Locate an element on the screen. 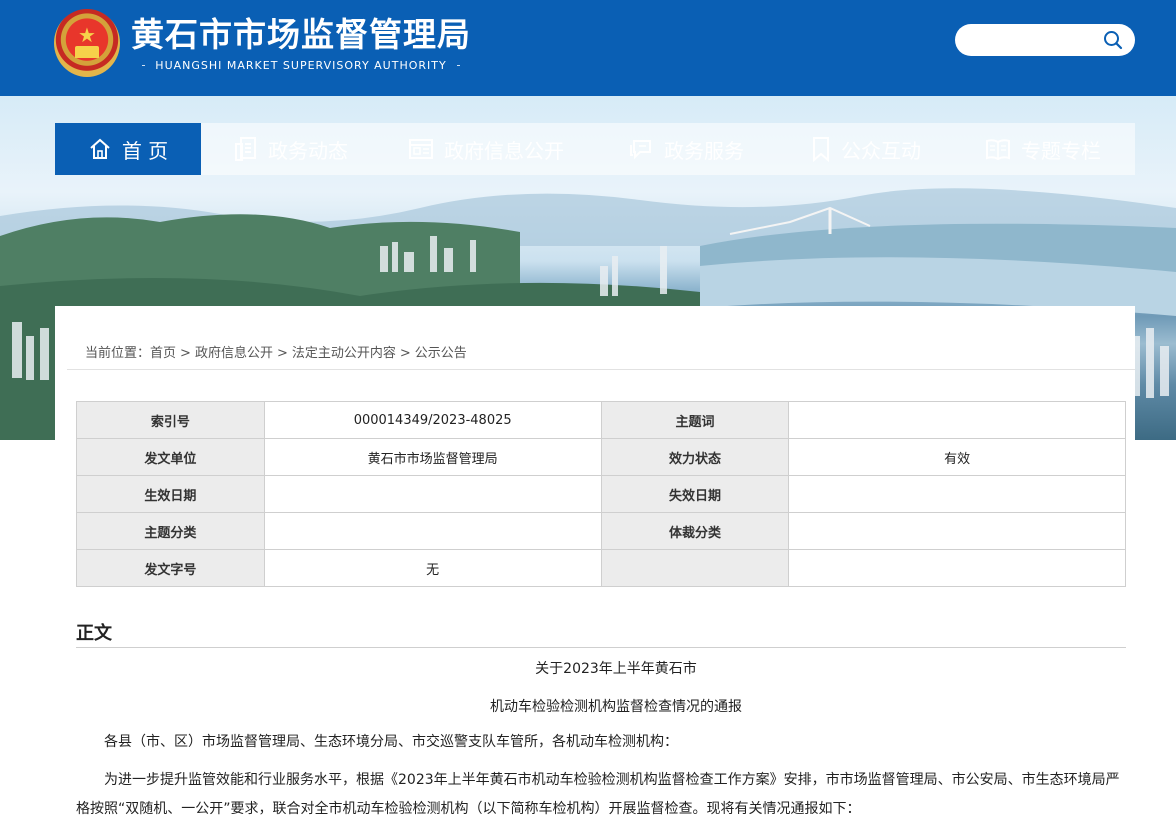 The width and height of the screenshot is (1176, 829). nav-item-special: 专题专栏 is located at coordinates (1043, 149).